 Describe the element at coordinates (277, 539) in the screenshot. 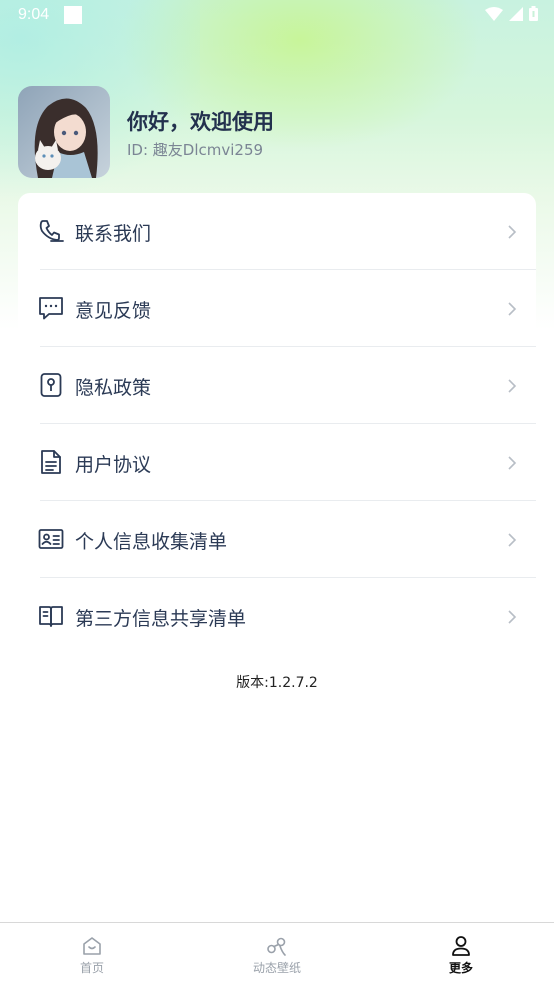

I see `menu-item-personal-info-list: 个人信息收集清单` at that location.